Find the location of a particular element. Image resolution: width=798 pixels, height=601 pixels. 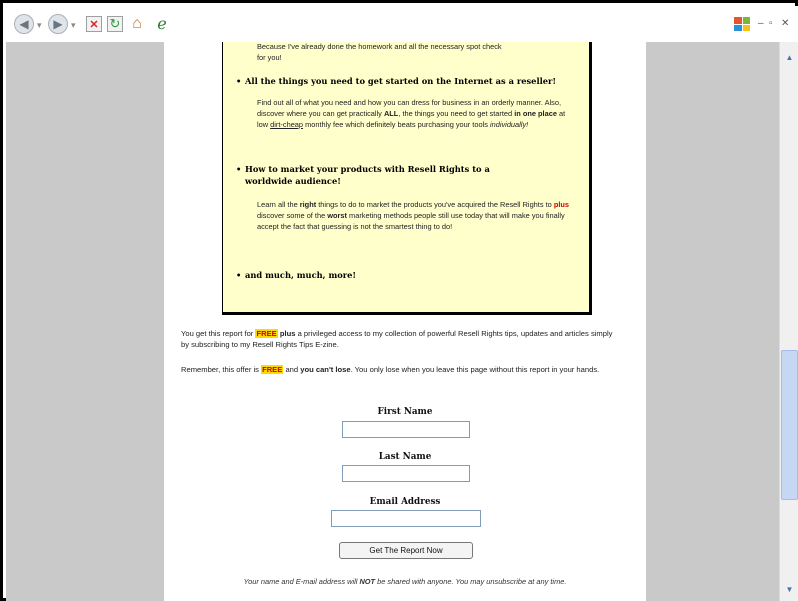

forward-icon: ▶ is located at coordinates (58, 24).